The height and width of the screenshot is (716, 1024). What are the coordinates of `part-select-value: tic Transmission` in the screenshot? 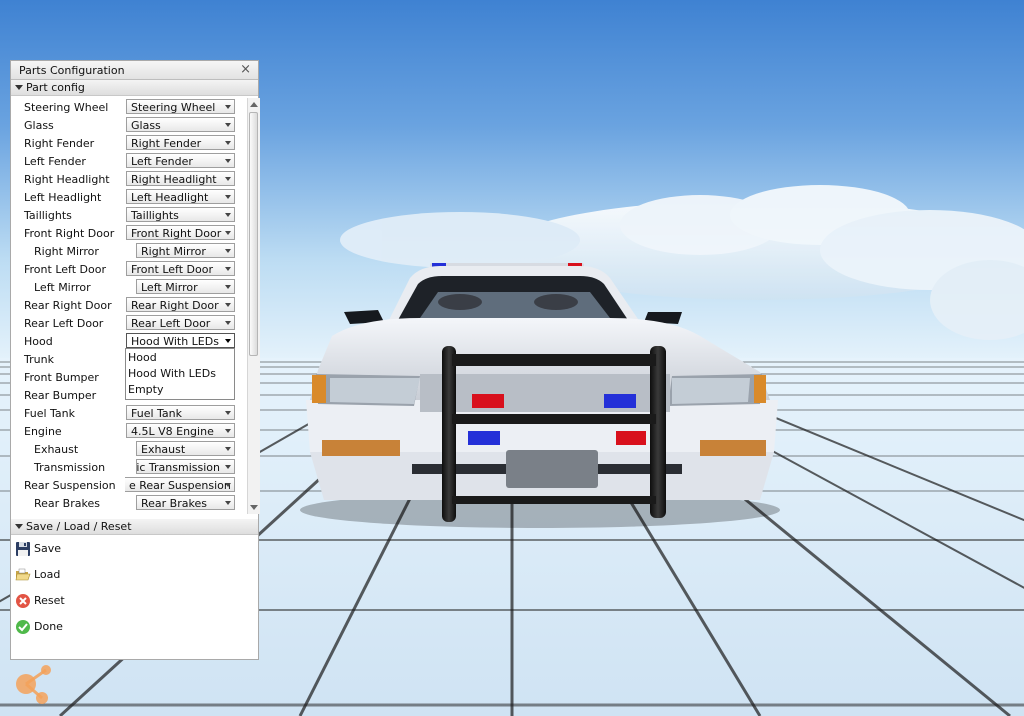 It's located at (178, 467).